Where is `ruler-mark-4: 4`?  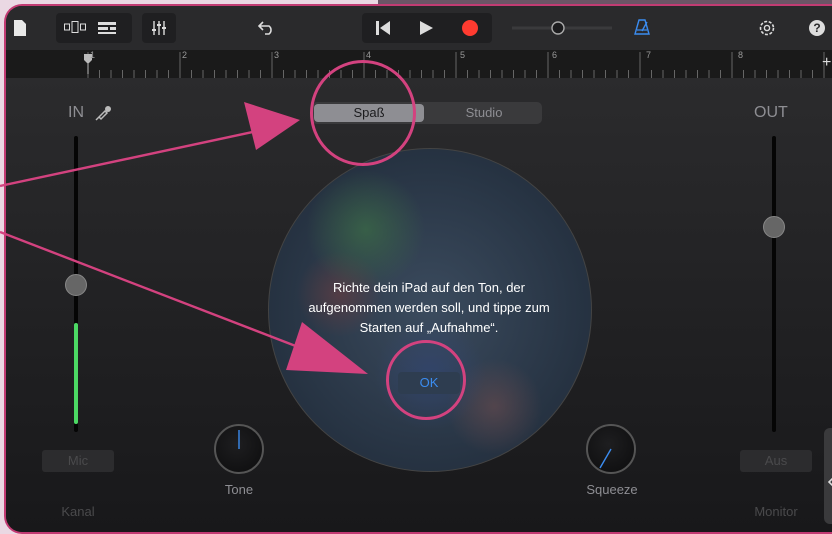 ruler-mark-4: 4 is located at coordinates (369, 55).